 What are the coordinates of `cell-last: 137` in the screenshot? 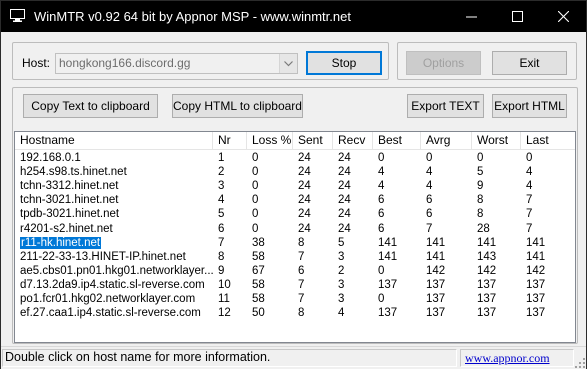 It's located at (548, 313).